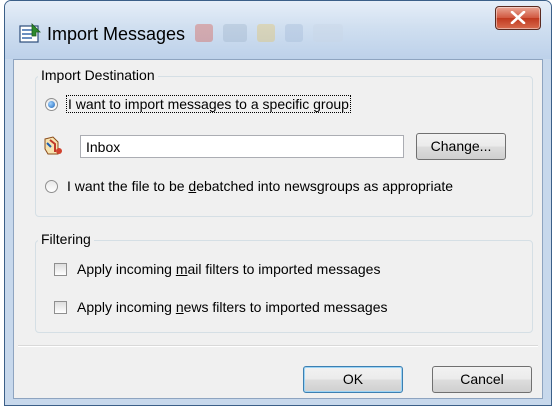  Describe the element at coordinates (278, 346) in the screenshot. I see `button-separator` at that location.